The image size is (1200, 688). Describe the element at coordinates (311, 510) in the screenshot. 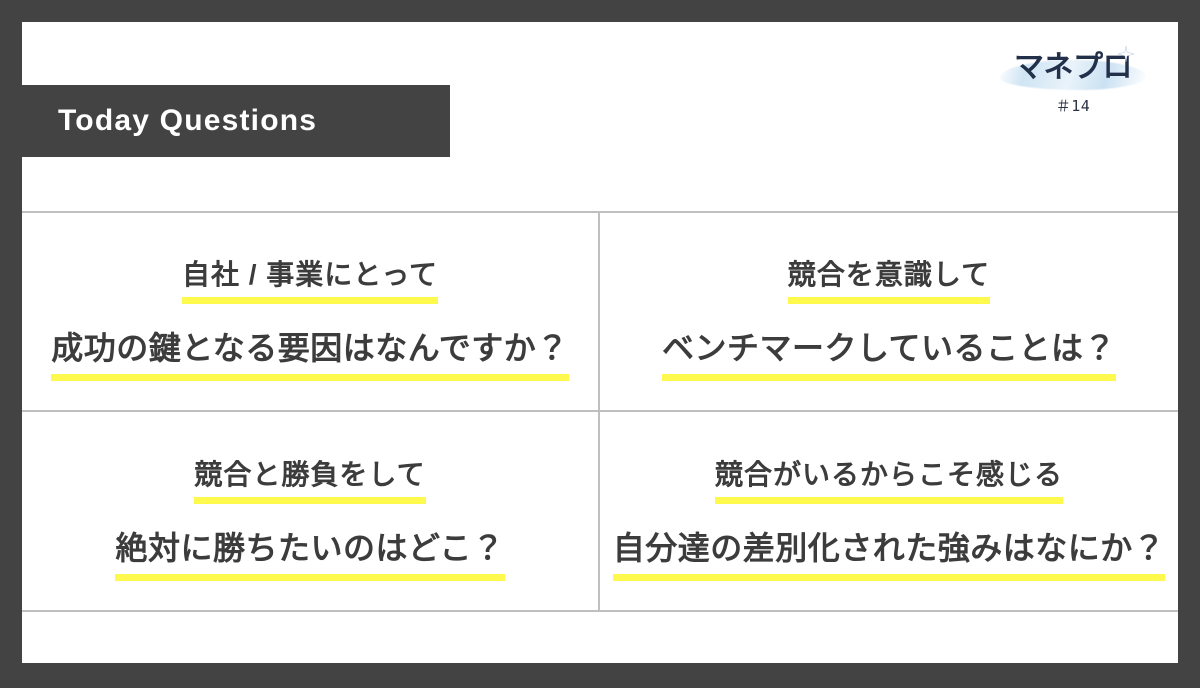

I see `question-cell-bottom-left: 競合と勝負をして 絶対に勝ちたいのはどこ？` at that location.